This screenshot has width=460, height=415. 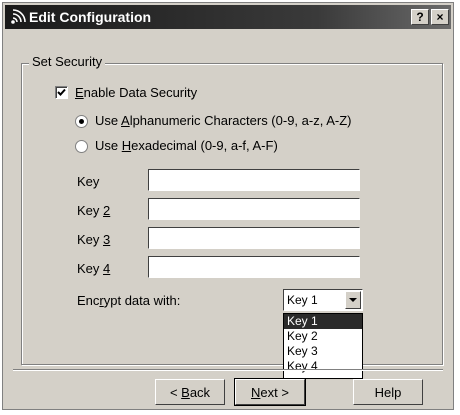 What do you see at coordinates (136, 92) in the screenshot?
I see `enable-security-label: Enable Data Security` at bounding box center [136, 92].